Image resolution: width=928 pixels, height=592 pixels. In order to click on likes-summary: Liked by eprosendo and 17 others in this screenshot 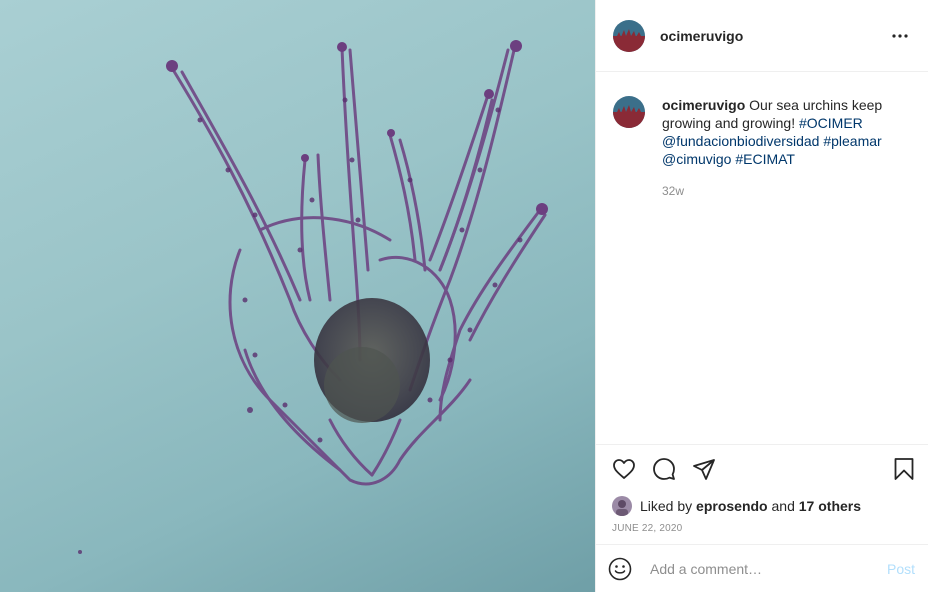, I will do `click(764, 506)`.